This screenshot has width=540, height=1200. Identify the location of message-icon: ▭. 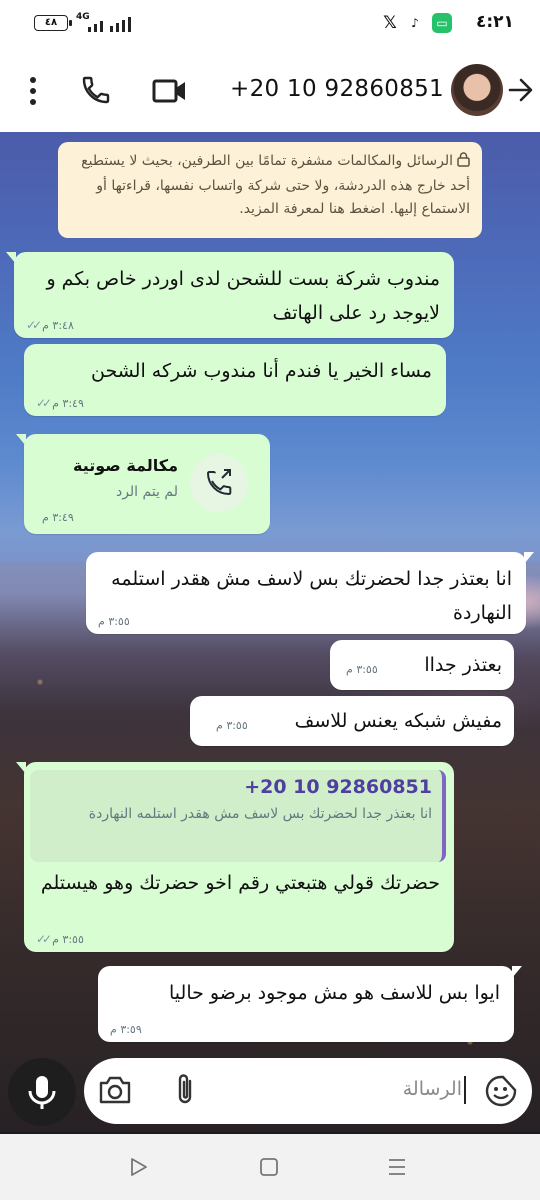
(442, 23).